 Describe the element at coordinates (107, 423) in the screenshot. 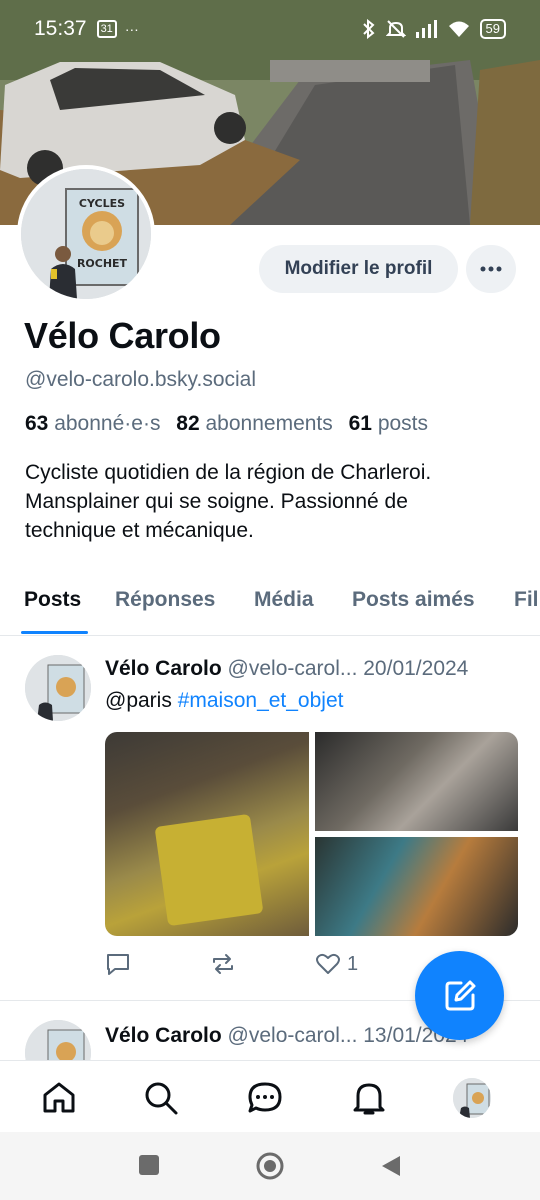

I see `followers-label: abonné·e·s` at that location.